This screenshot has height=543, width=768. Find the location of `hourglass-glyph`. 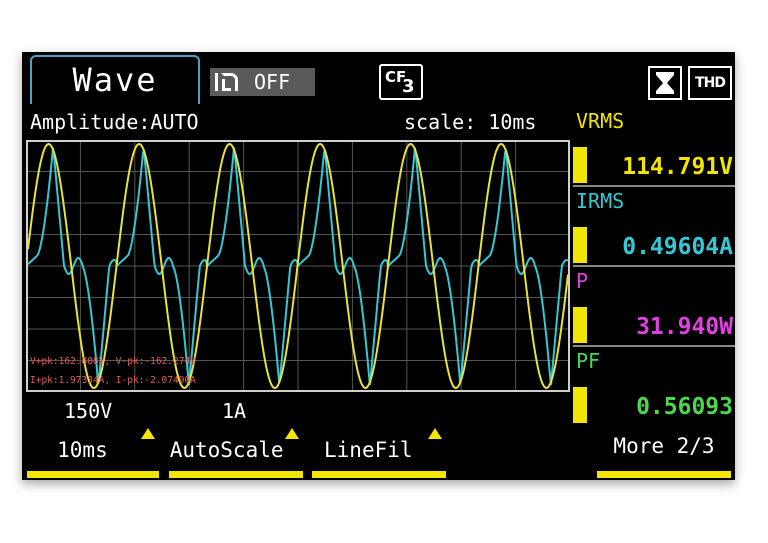

hourglass-glyph is located at coordinates (665, 83).